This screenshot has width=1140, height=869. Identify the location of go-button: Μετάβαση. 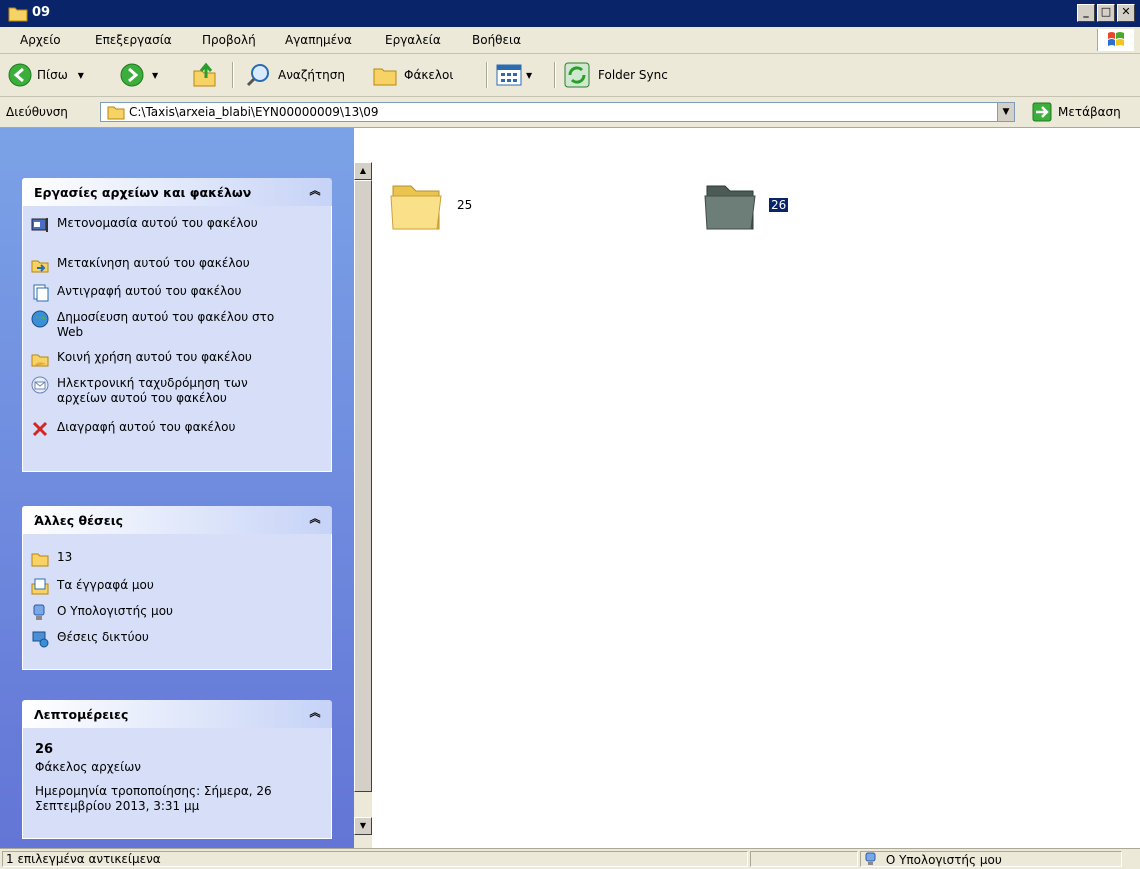
(1076, 112).